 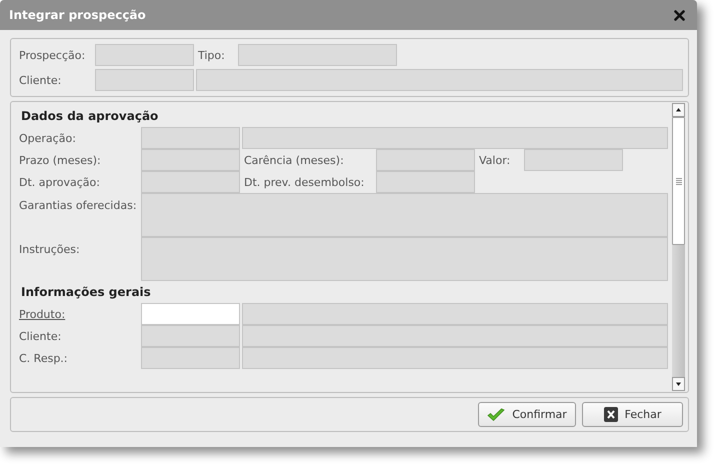 What do you see at coordinates (52, 55) in the screenshot?
I see `field-label: Prospecção:` at bounding box center [52, 55].